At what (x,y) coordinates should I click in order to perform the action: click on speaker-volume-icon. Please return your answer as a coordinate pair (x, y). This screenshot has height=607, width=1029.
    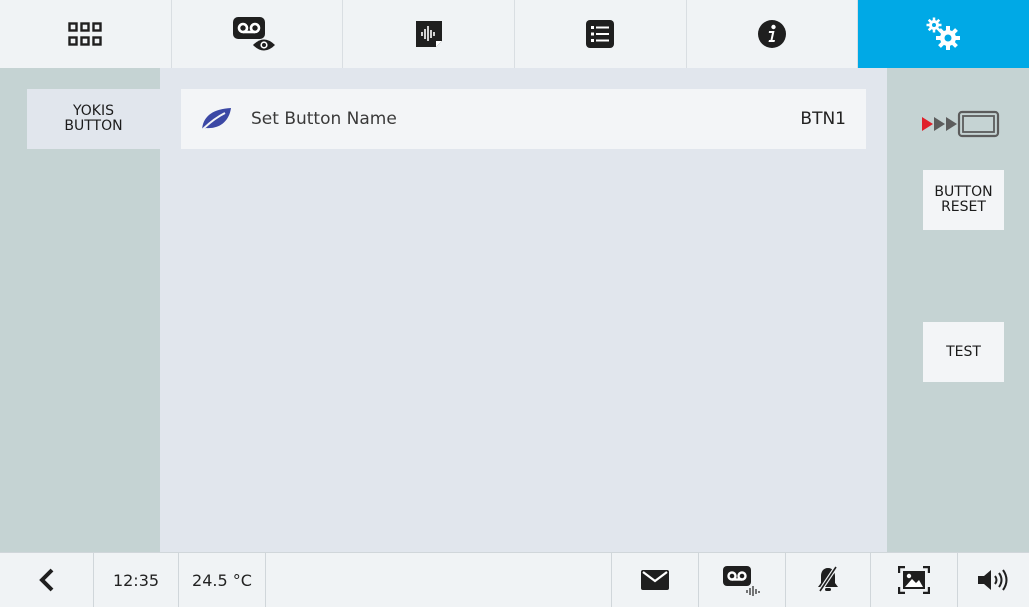
    Looking at the image, I should click on (992, 580).